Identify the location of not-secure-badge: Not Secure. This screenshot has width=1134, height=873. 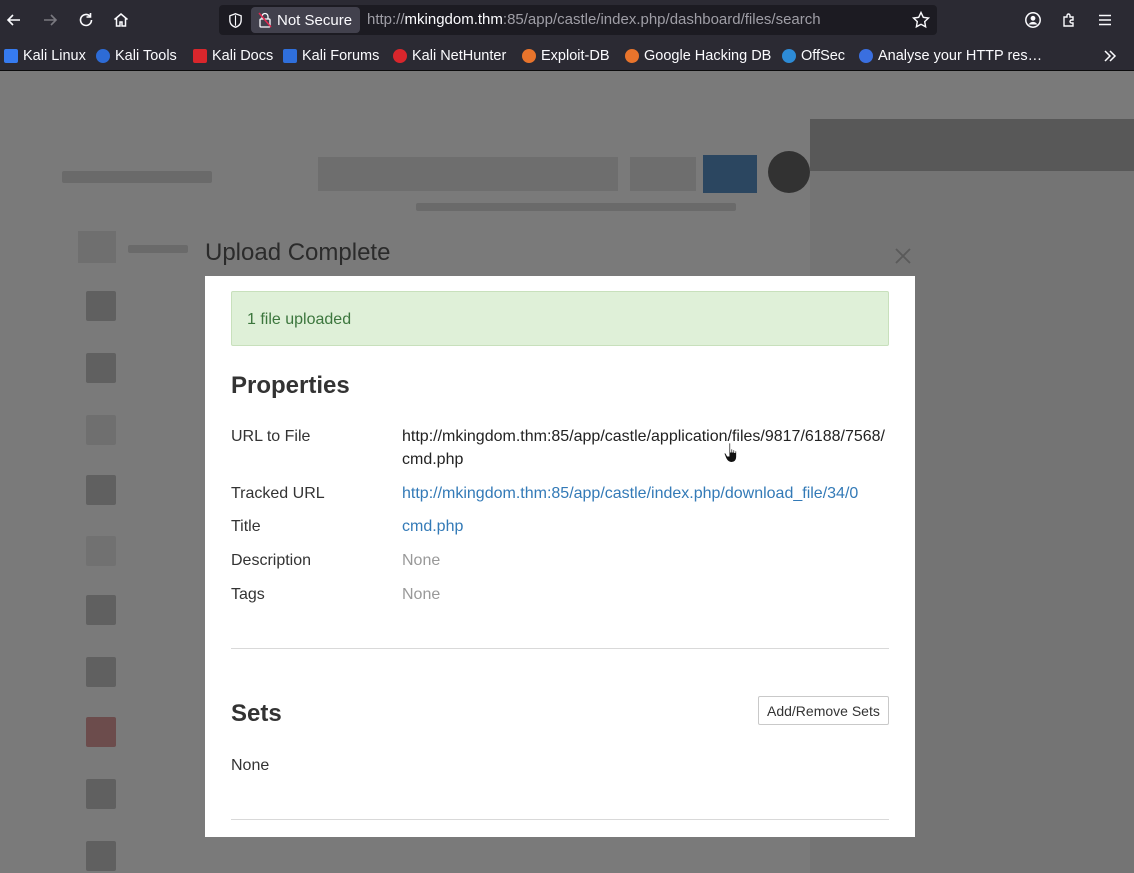
(306, 20).